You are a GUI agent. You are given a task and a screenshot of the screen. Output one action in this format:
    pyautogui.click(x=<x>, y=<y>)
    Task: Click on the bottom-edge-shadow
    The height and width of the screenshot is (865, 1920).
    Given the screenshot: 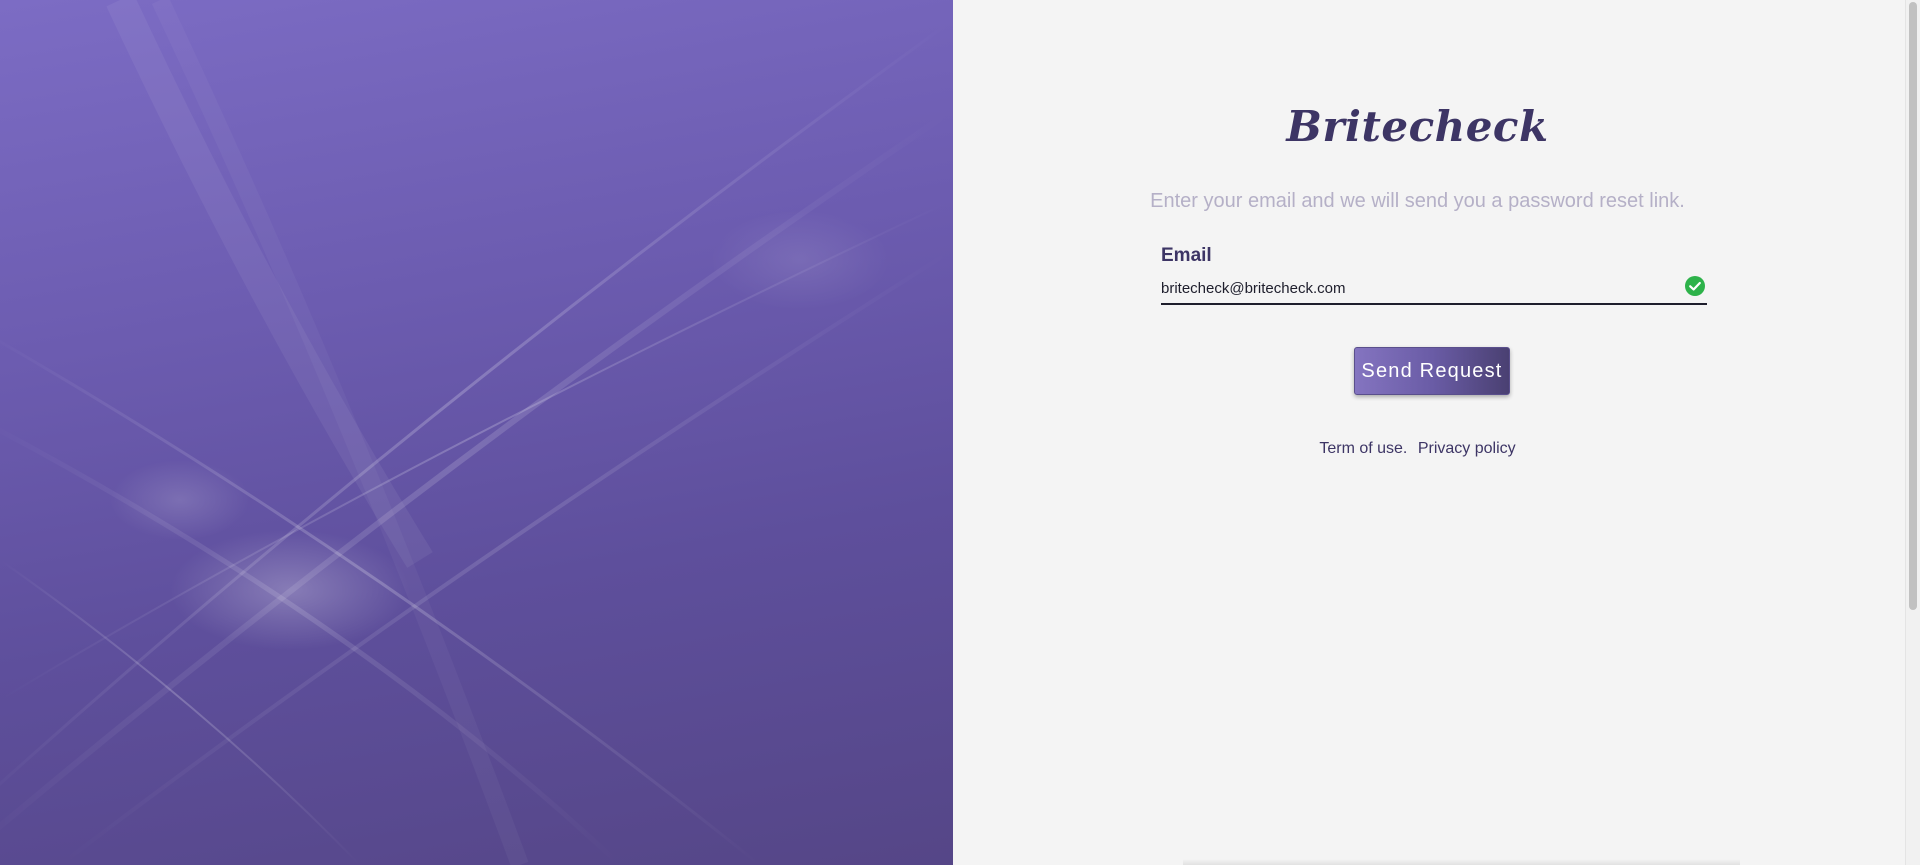 What is the action you would take?
    pyautogui.click(x=1461, y=862)
    